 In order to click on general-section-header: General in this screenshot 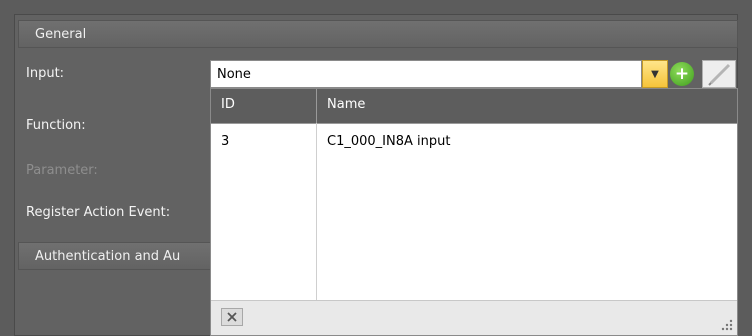, I will do `click(378, 34)`.